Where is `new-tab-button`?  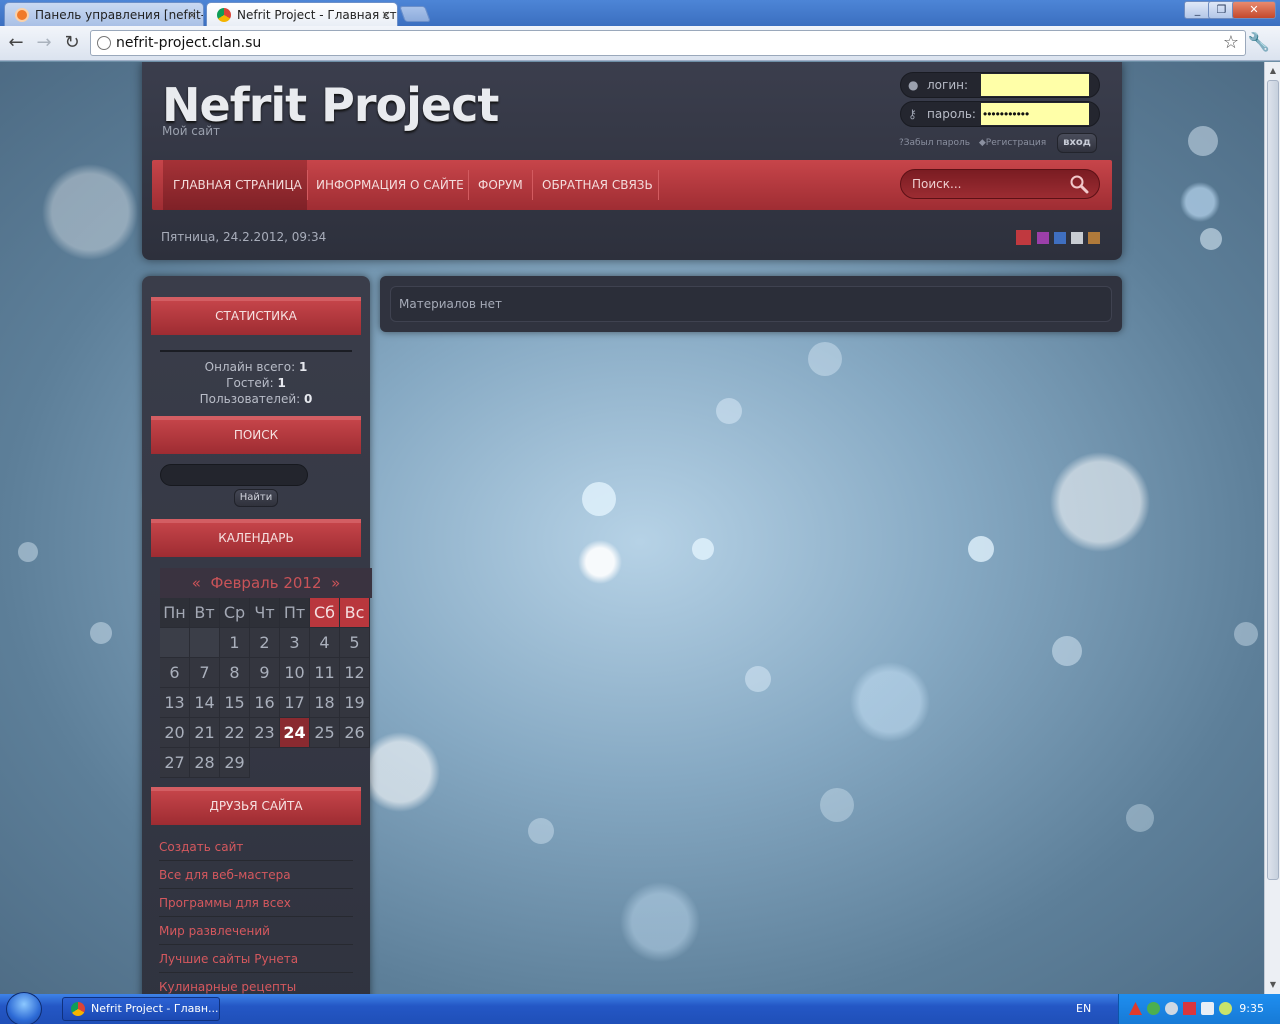 new-tab-button is located at coordinates (415, 14).